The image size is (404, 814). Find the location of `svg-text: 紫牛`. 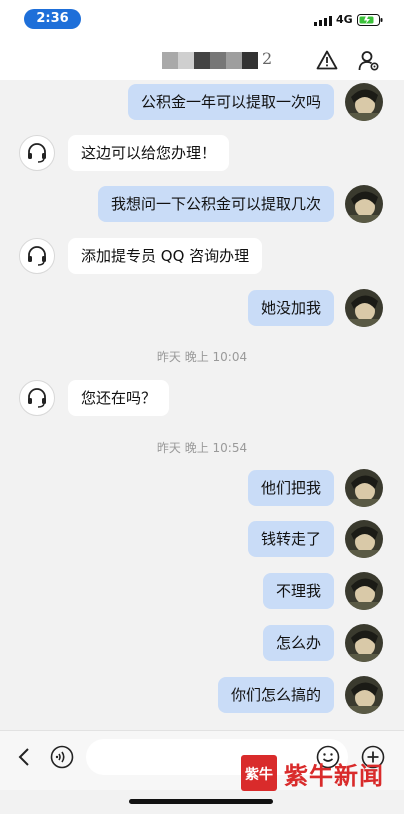

svg-text: 紫牛 is located at coordinates (259, 774).